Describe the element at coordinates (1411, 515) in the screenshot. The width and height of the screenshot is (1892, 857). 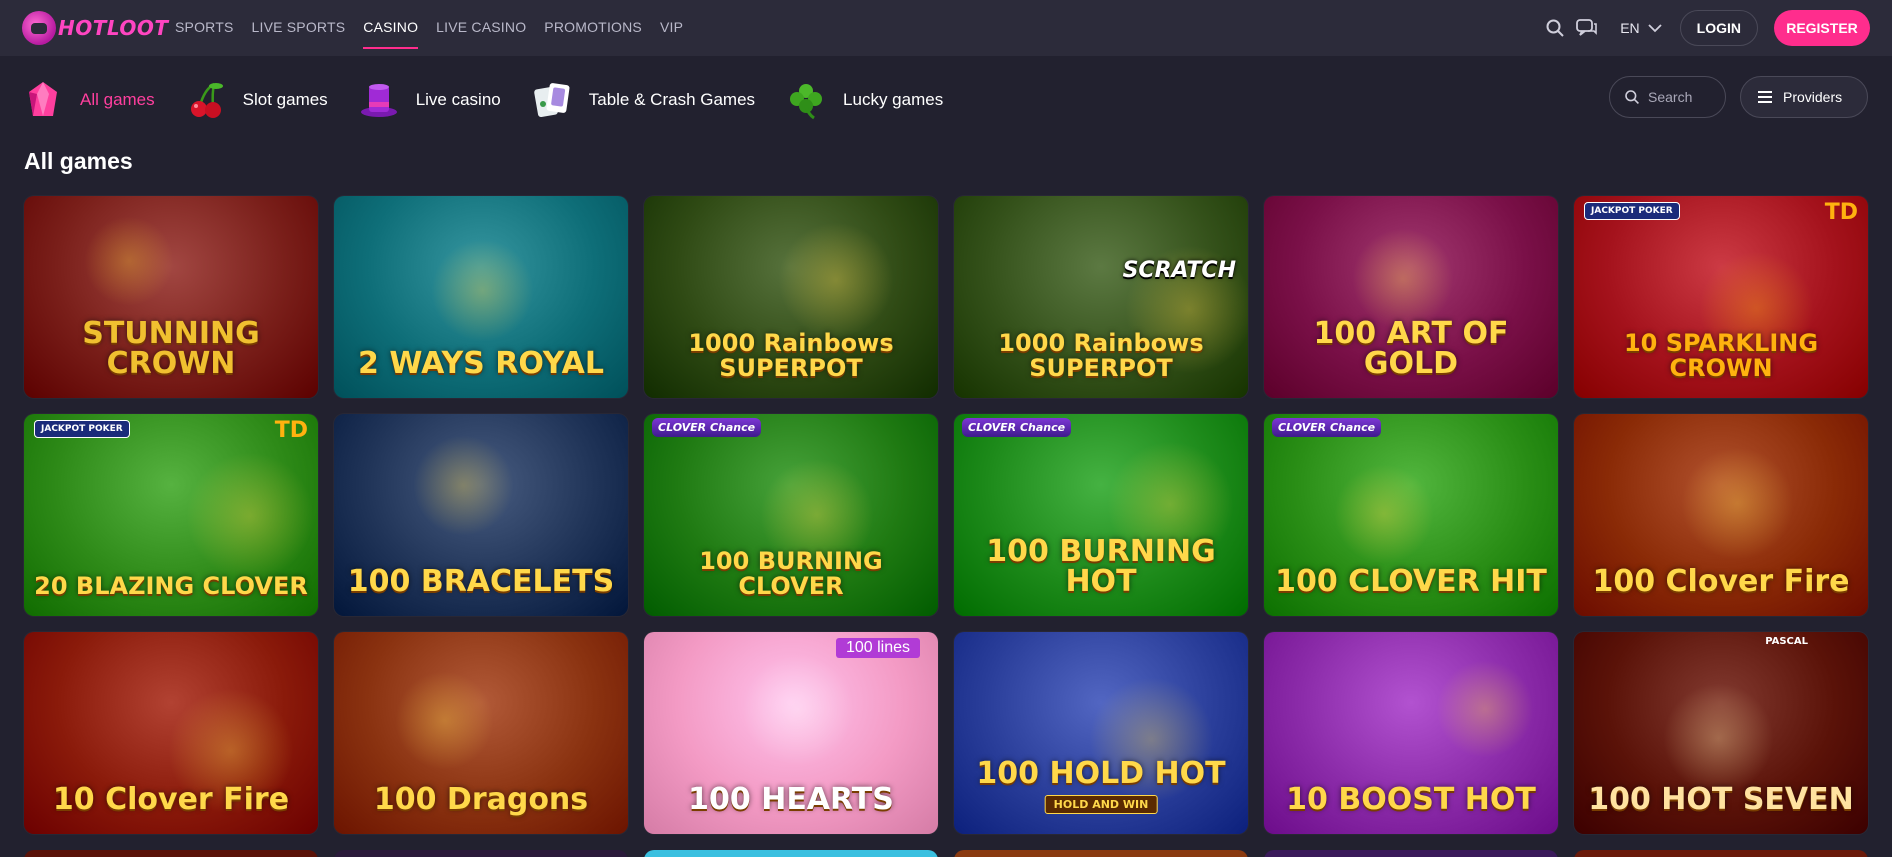
I see `game-tile: CLOVER Chance 100 CLOVER HIT` at that location.